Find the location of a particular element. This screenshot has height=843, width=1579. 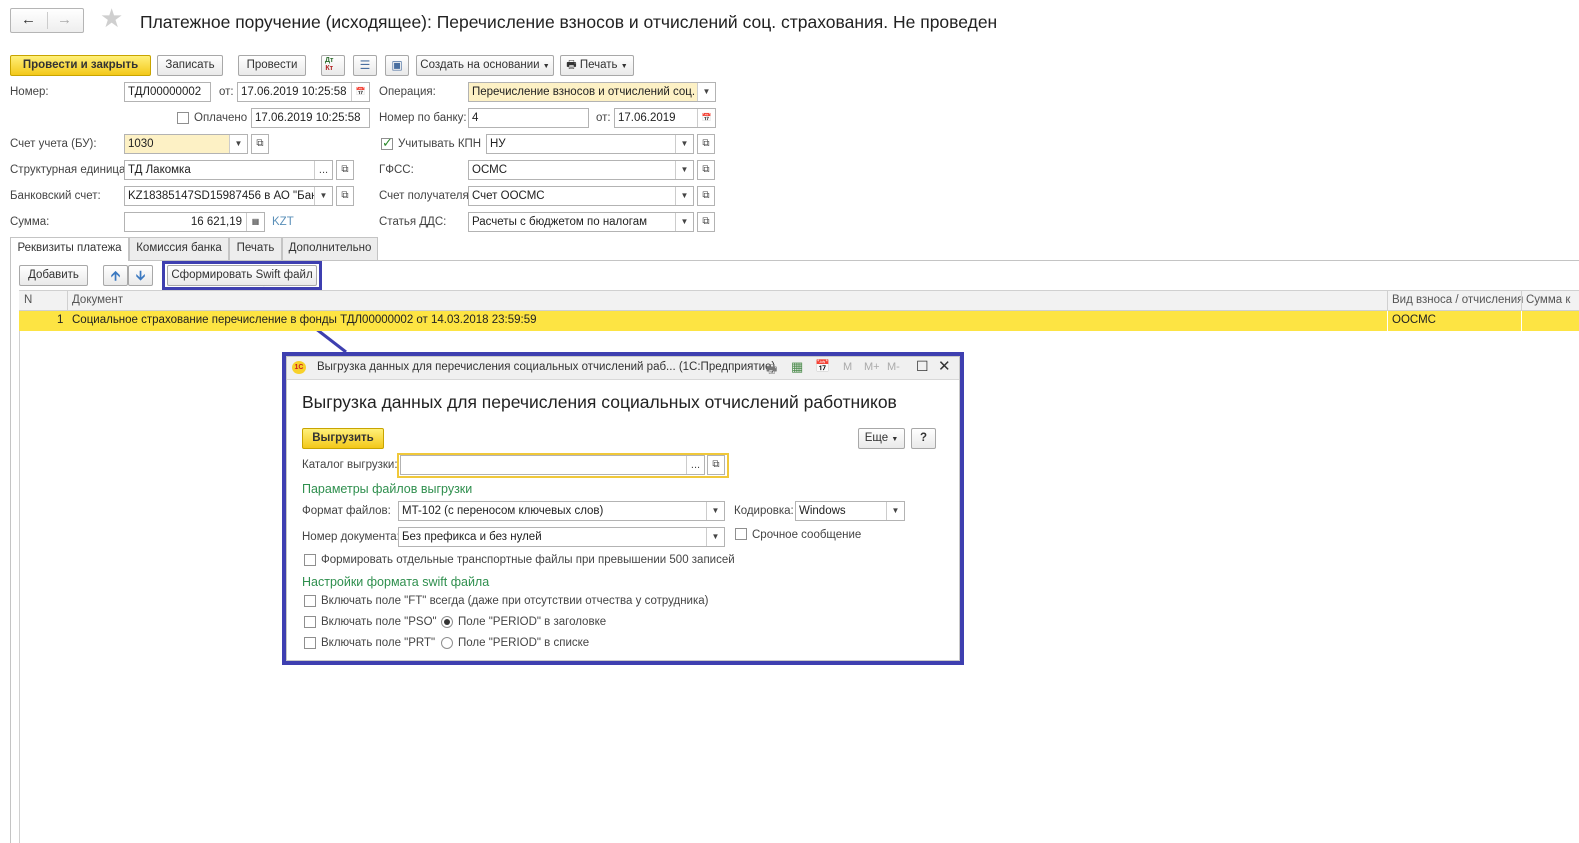

1c-logo-icon: 1С is located at coordinates (299, 367).